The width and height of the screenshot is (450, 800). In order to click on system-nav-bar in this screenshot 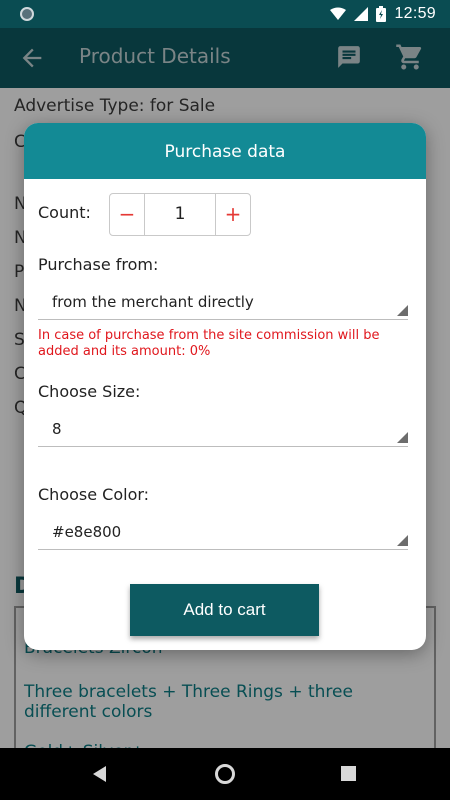, I will do `click(225, 774)`.